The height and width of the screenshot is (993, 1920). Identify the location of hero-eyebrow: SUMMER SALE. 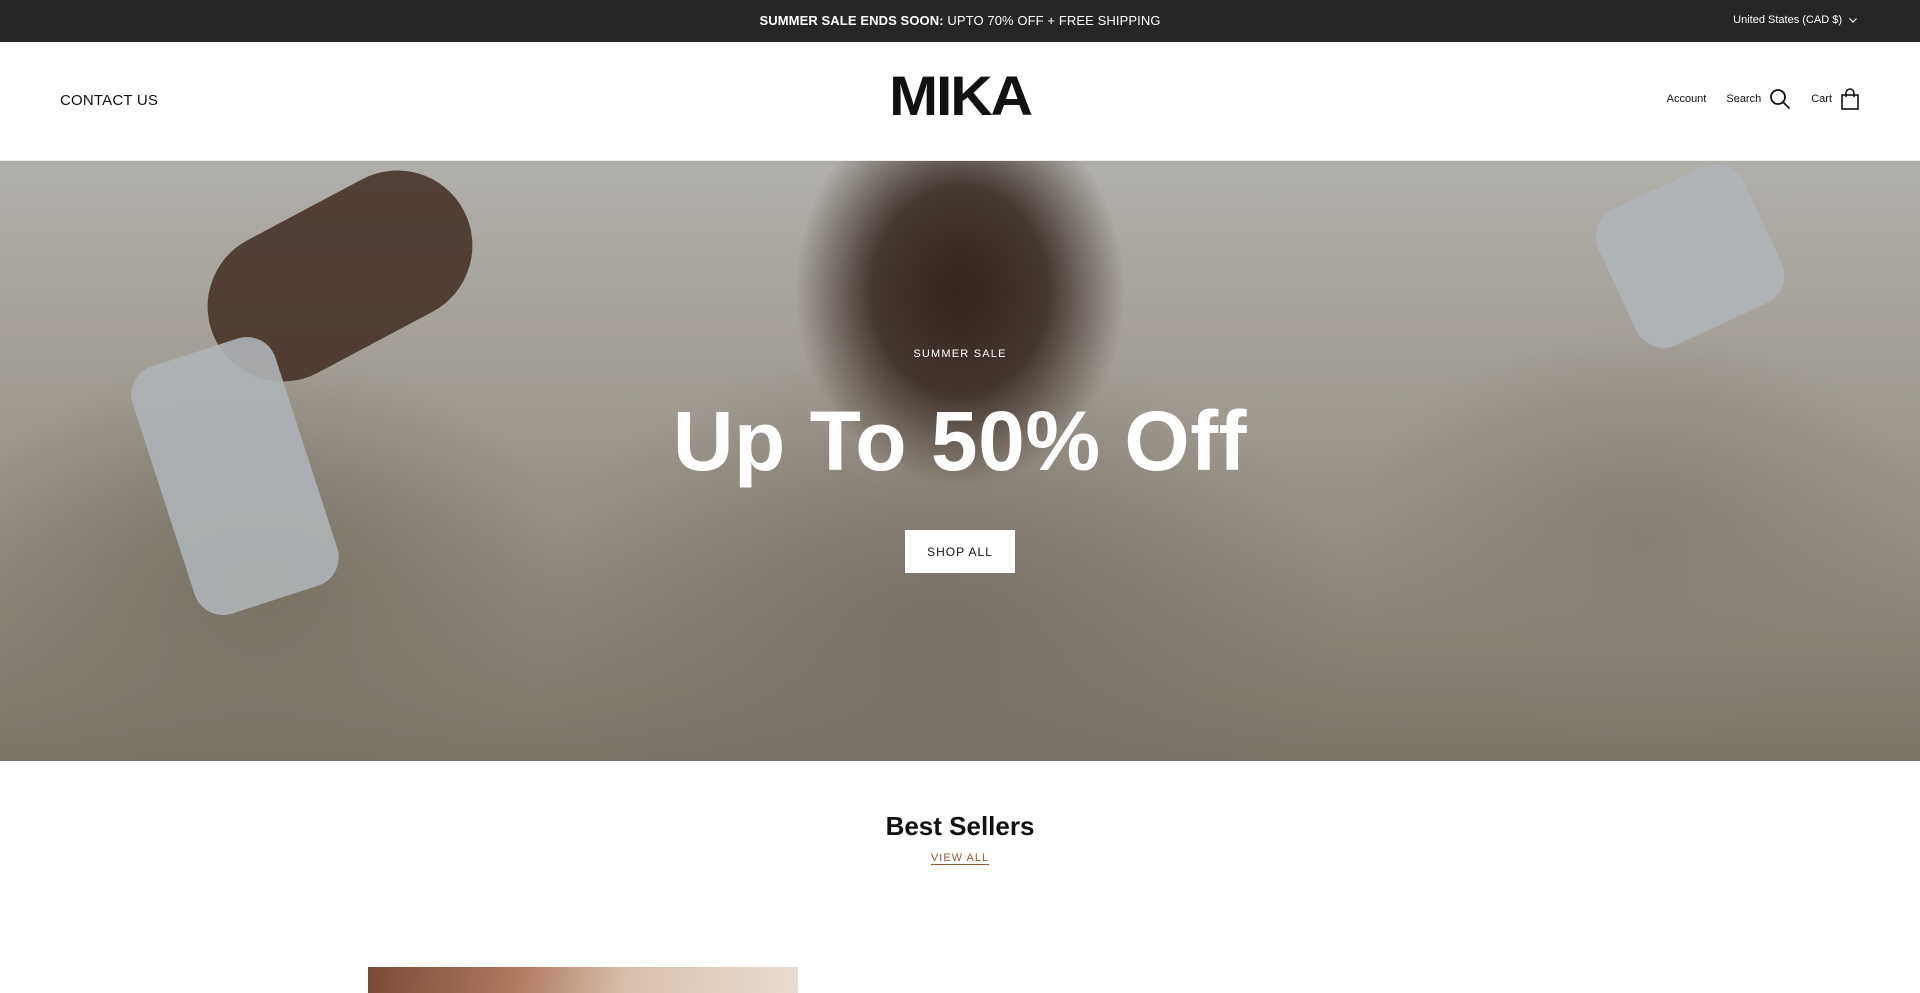
(960, 354).